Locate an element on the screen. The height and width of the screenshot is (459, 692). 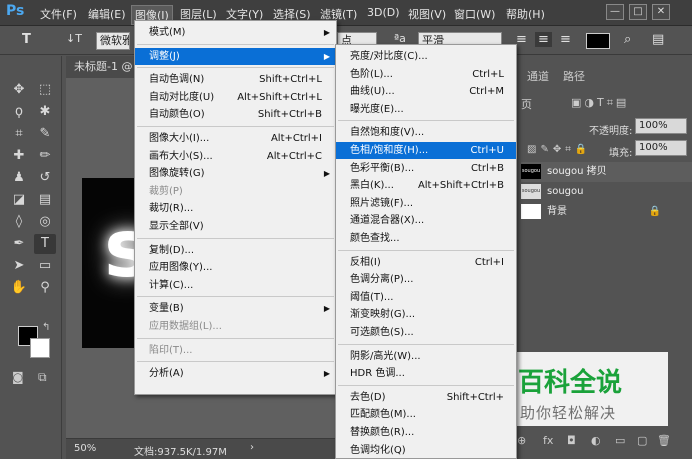
text-orientation-icon: ↓T is located at coordinates (74, 38).